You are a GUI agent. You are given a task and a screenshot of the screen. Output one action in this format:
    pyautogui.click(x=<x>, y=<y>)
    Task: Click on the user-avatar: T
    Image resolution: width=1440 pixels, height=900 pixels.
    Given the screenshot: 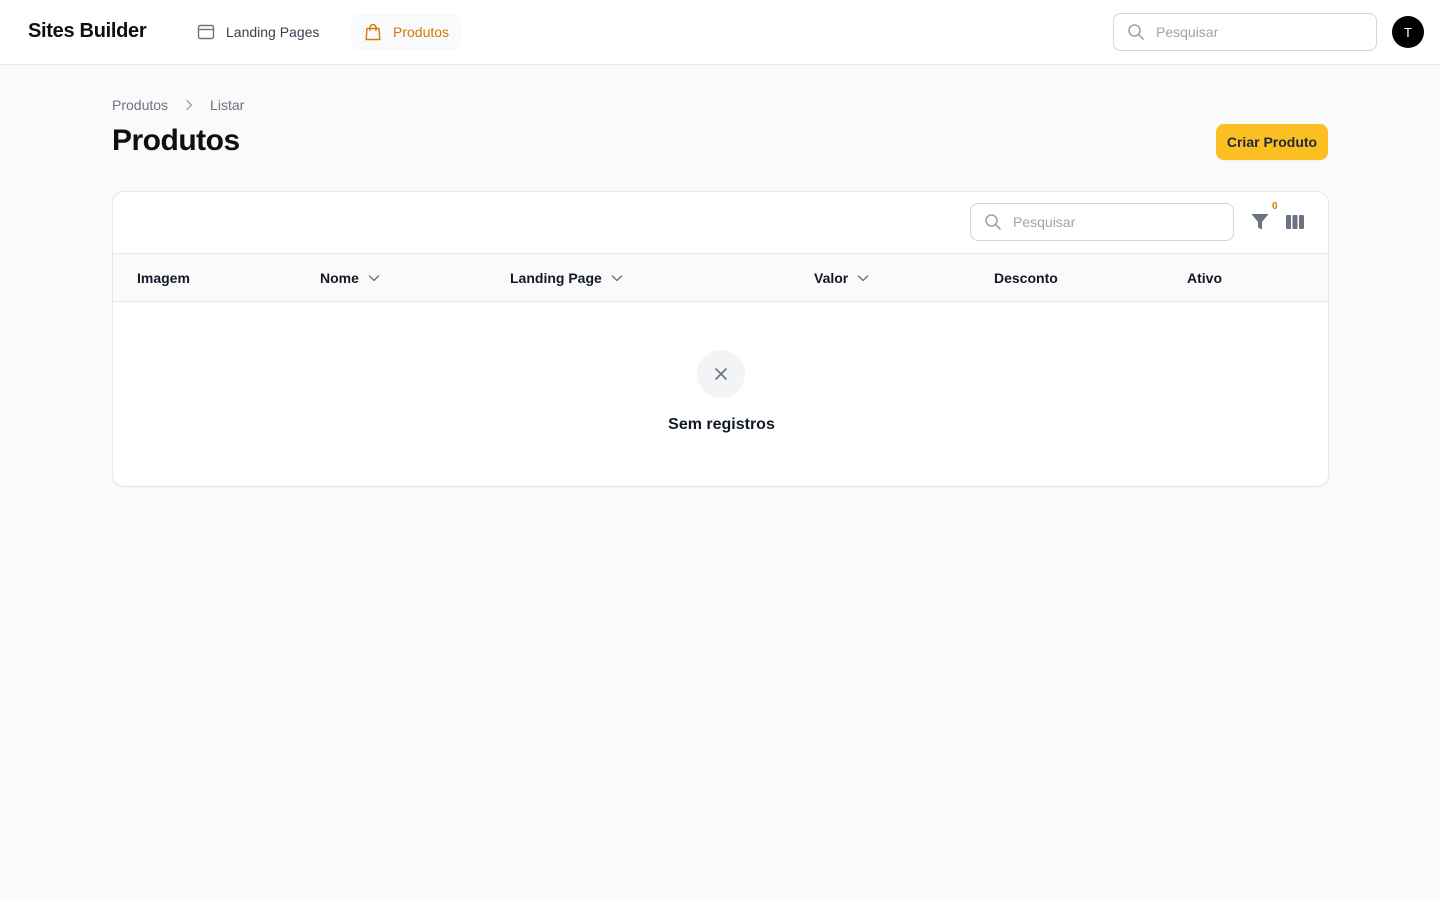 What is the action you would take?
    pyautogui.click(x=1408, y=32)
    